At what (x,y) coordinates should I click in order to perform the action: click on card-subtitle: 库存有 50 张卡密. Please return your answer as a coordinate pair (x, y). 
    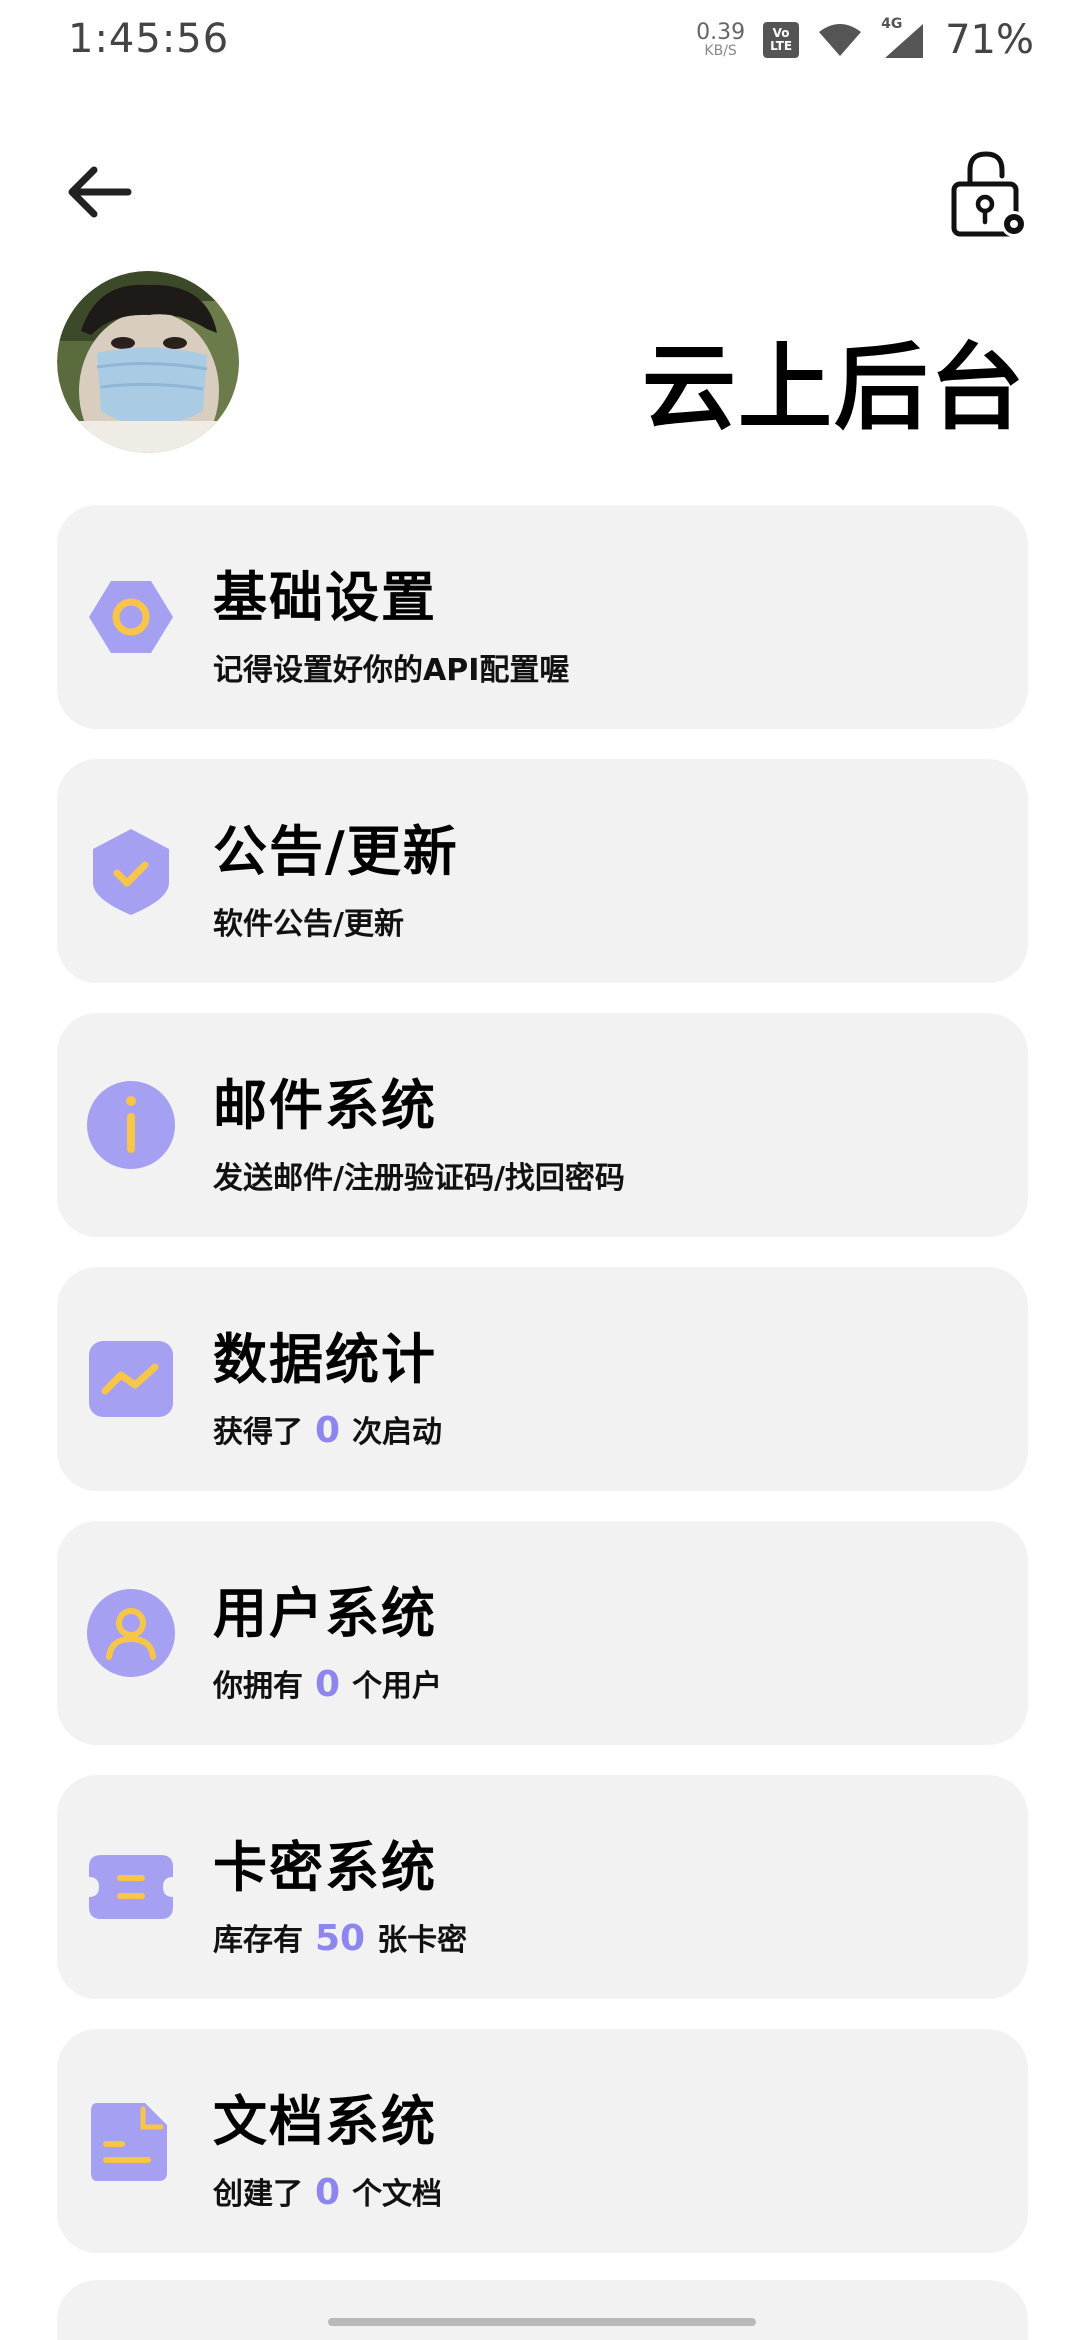
    Looking at the image, I should click on (340, 1937).